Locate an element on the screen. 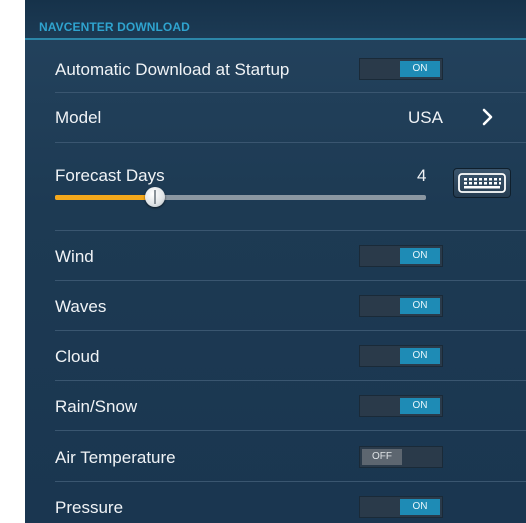  pressure-label: Pressure is located at coordinates (89, 507).